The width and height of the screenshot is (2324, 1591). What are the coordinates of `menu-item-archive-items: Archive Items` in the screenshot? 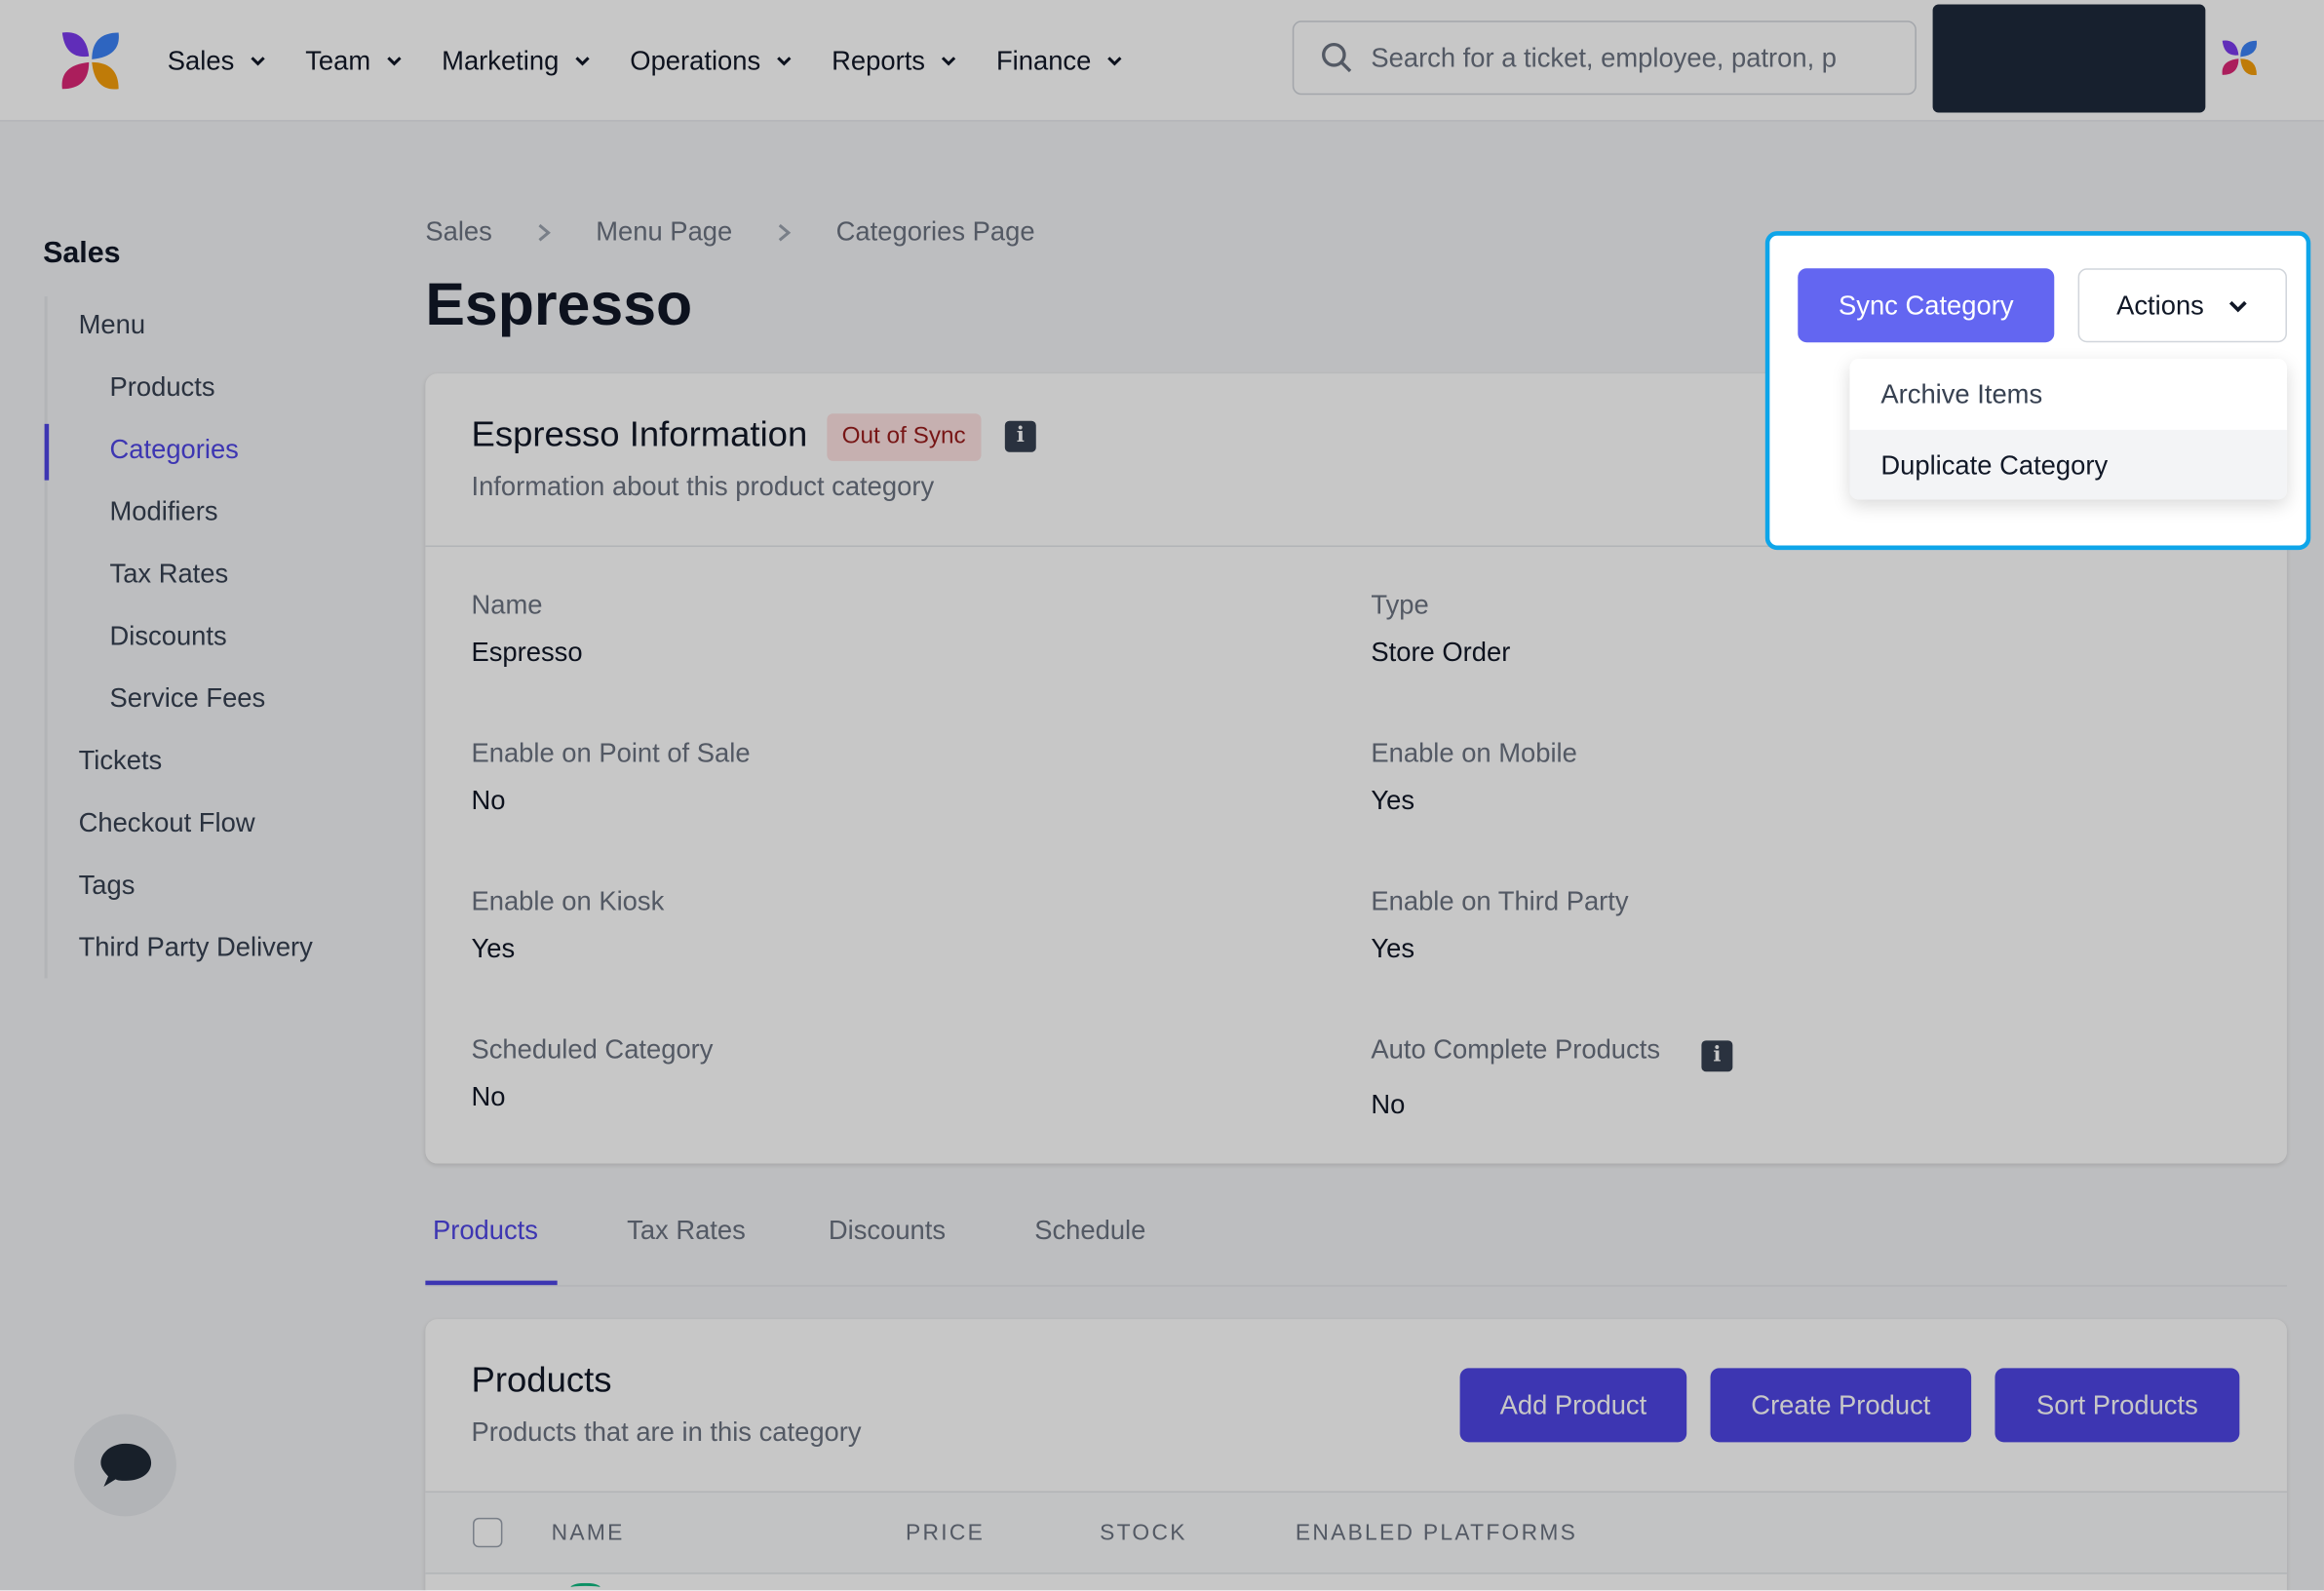 It's located at (2068, 394).